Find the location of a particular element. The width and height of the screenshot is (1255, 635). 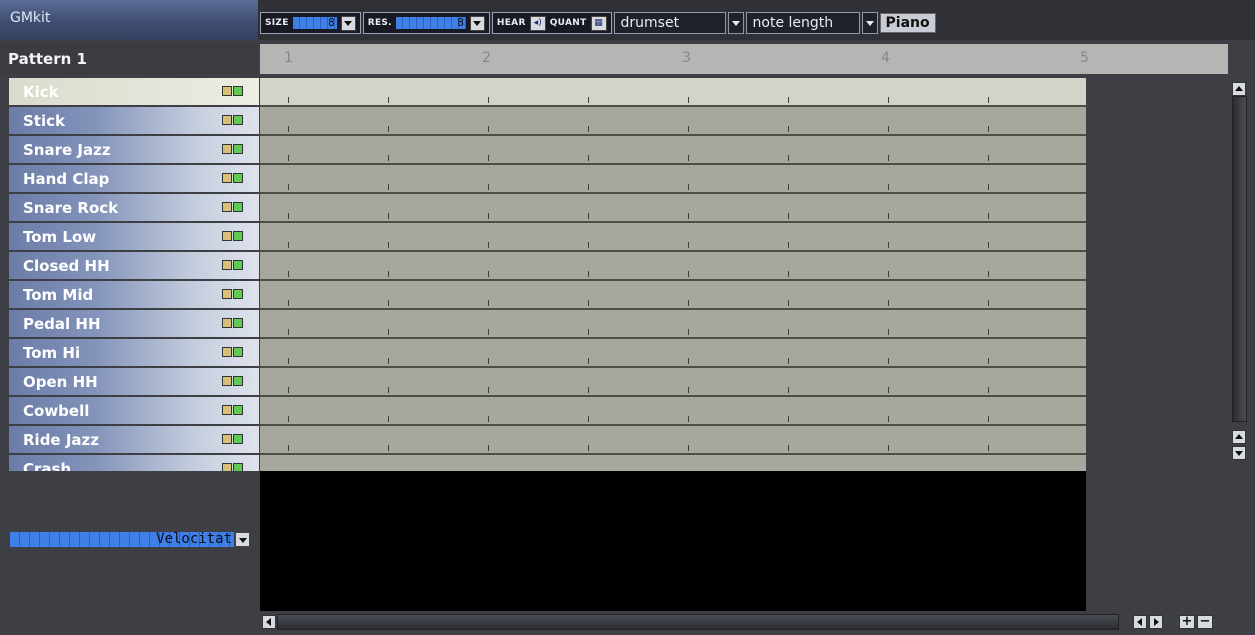

instrument-row: Tom Hi is located at coordinates (134, 352).